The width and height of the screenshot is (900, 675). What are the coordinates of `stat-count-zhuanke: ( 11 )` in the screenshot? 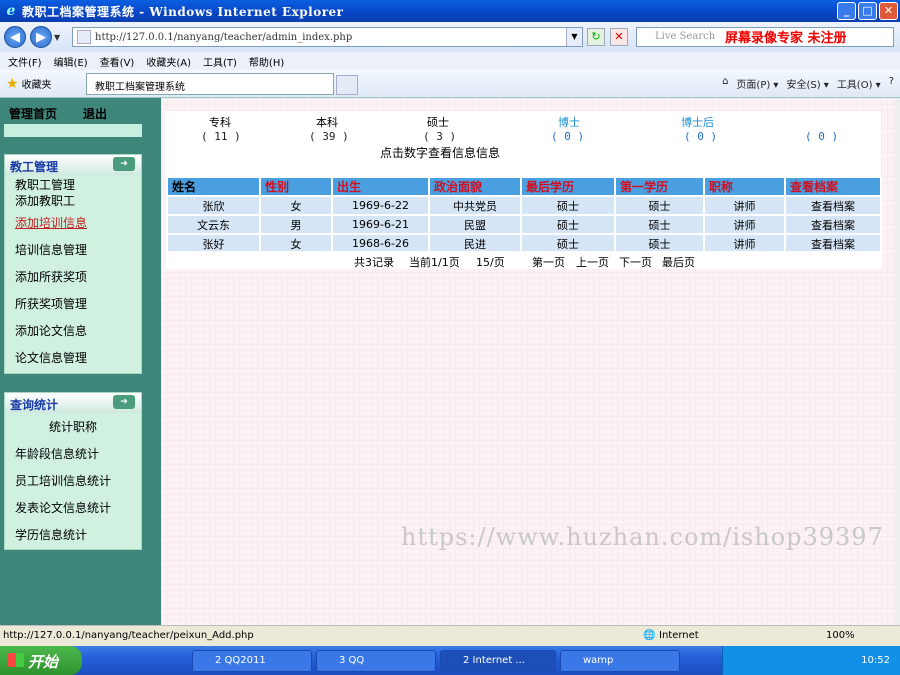 It's located at (221, 136).